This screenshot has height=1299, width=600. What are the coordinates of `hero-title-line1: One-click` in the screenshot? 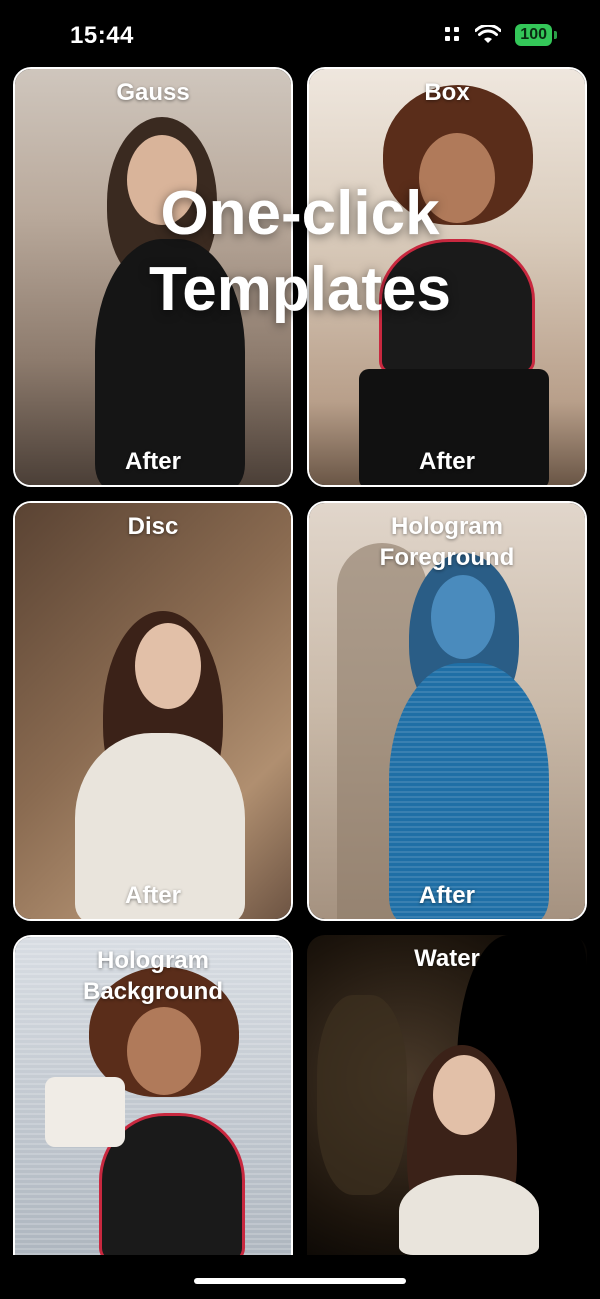 It's located at (300, 213).